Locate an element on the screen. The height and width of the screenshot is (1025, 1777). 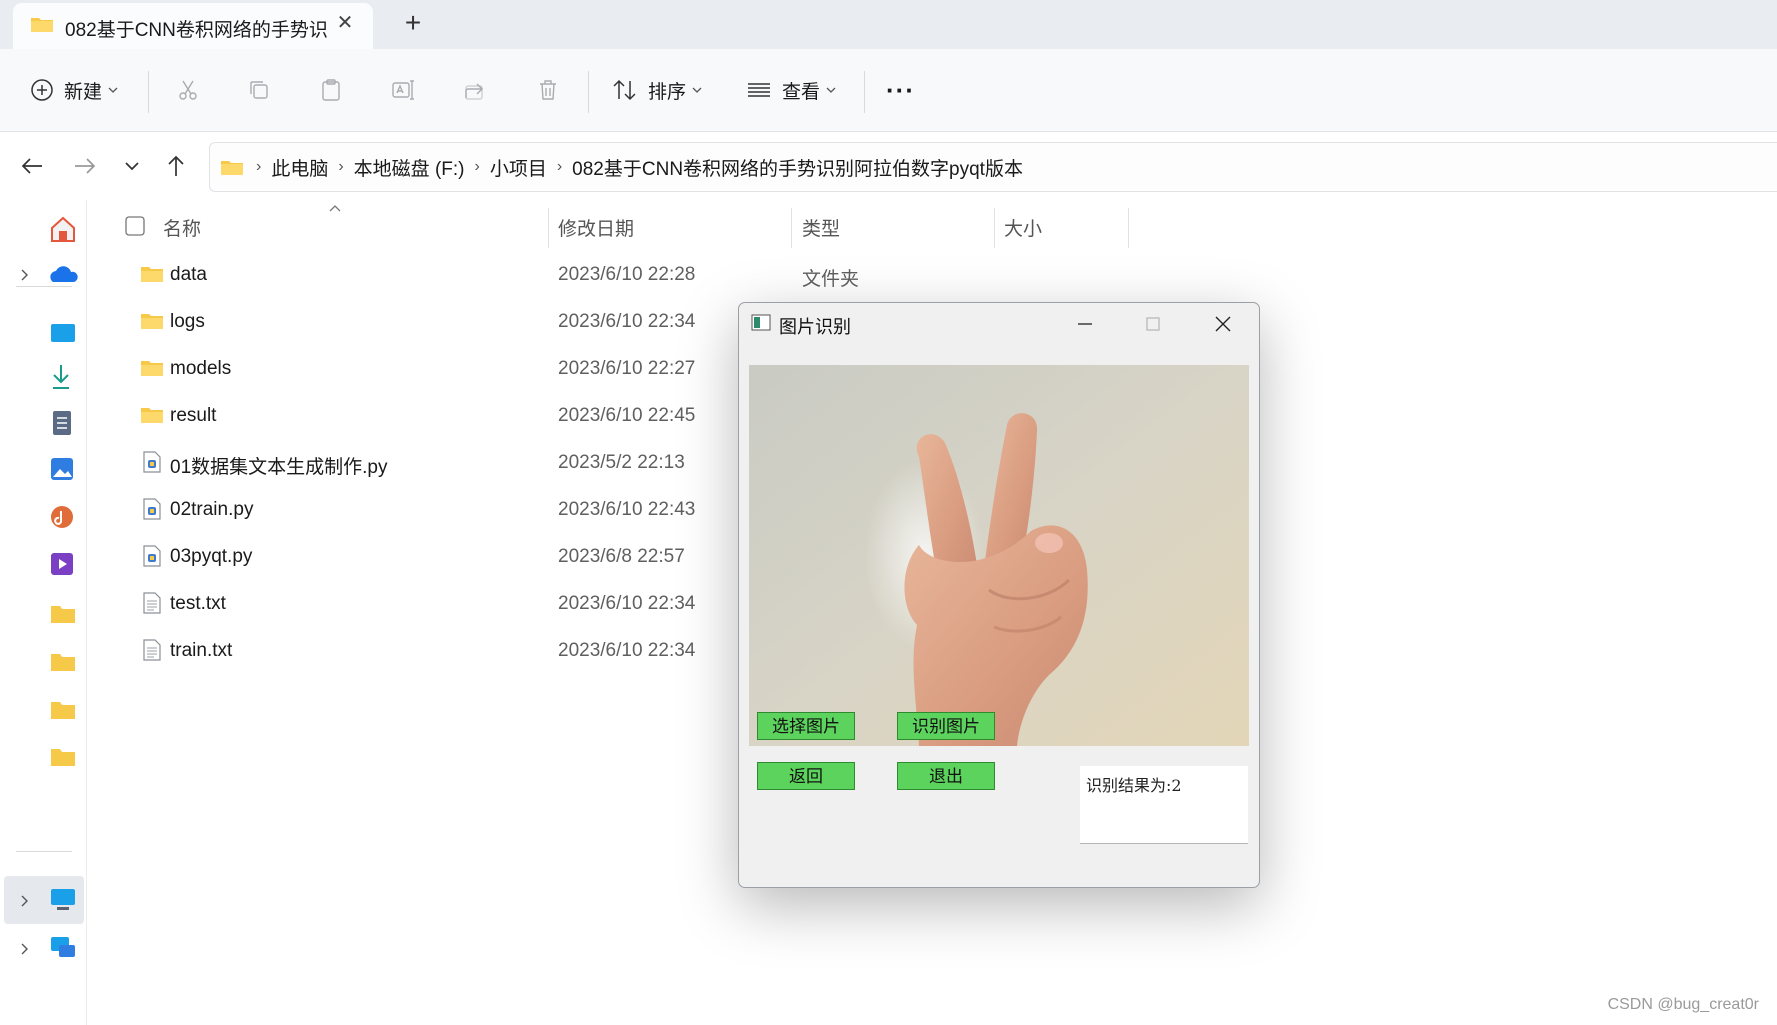
pictures-icon is located at coordinates (66, 470).